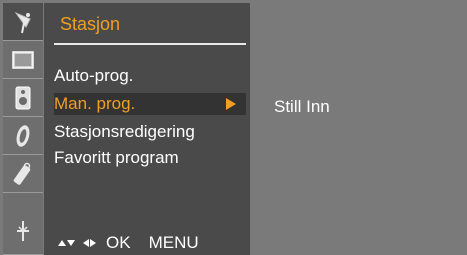 Image resolution: width=467 pixels, height=255 pixels. What do you see at coordinates (89, 243) in the screenshot?
I see `left-right-arrows-icon` at bounding box center [89, 243].